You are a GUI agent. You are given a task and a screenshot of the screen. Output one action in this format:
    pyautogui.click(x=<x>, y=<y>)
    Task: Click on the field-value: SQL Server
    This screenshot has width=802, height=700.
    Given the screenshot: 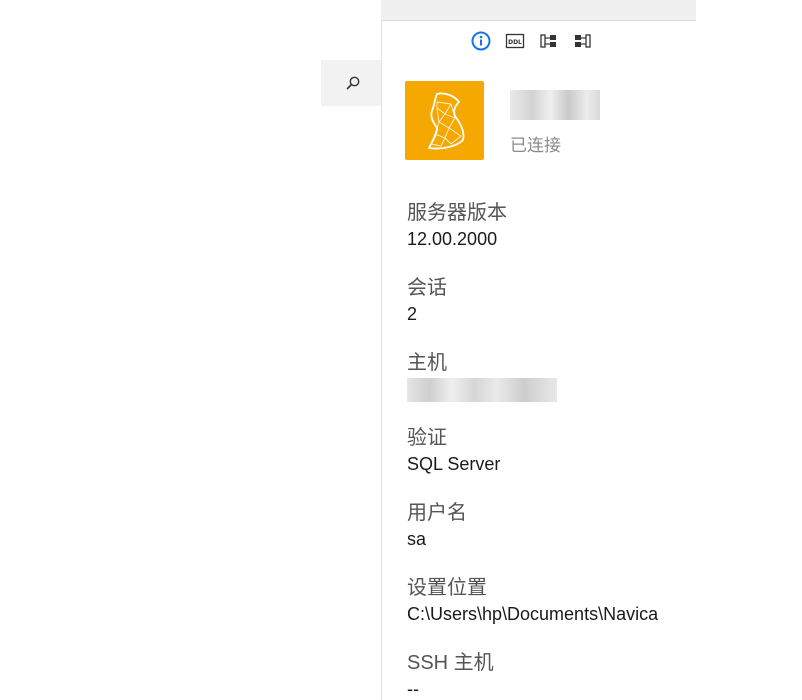 What is the action you would take?
    pyautogui.click(x=454, y=464)
    